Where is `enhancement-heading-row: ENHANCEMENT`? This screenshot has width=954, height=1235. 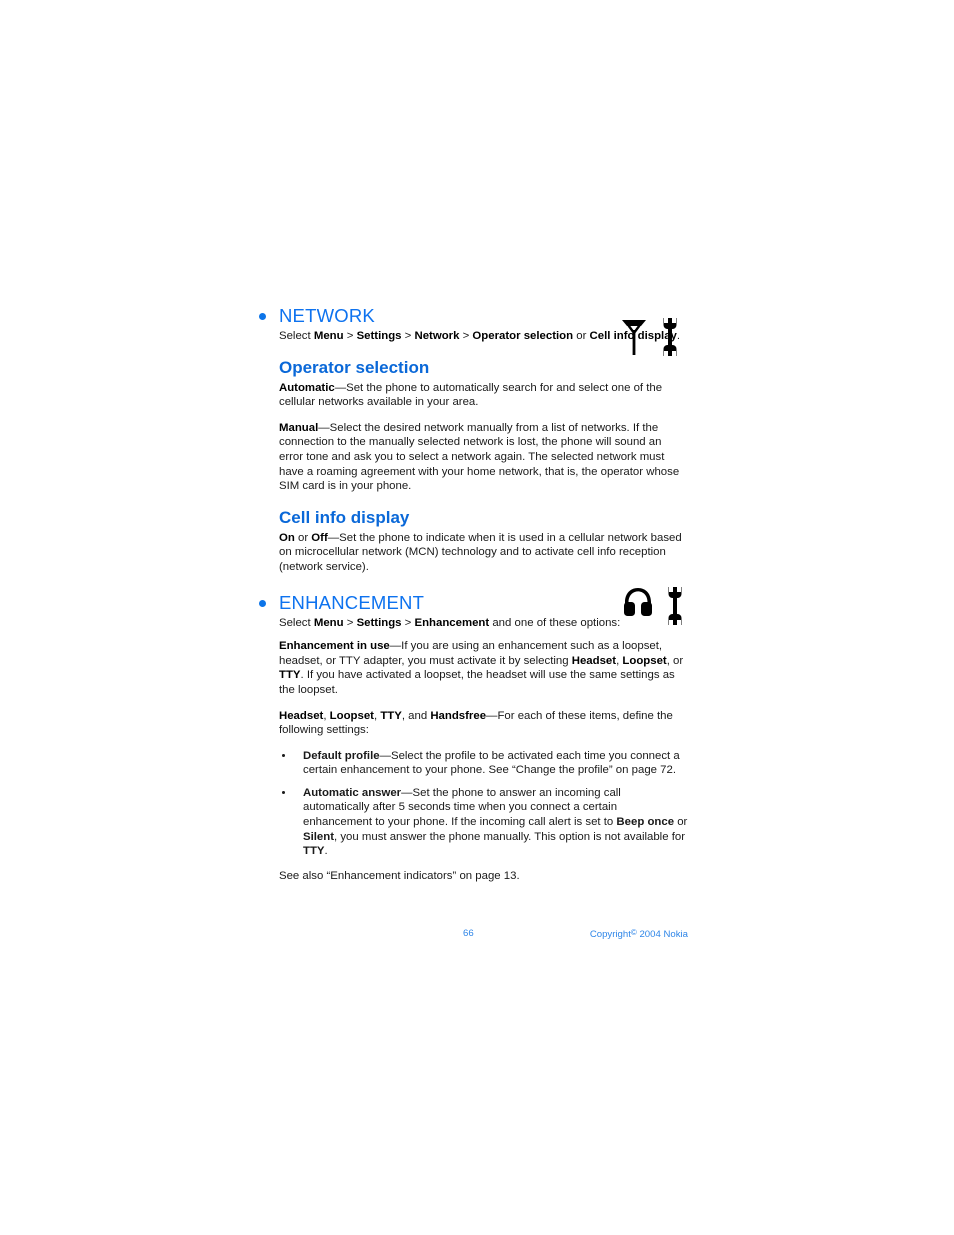 enhancement-heading-row: ENHANCEMENT is located at coordinates (473, 603).